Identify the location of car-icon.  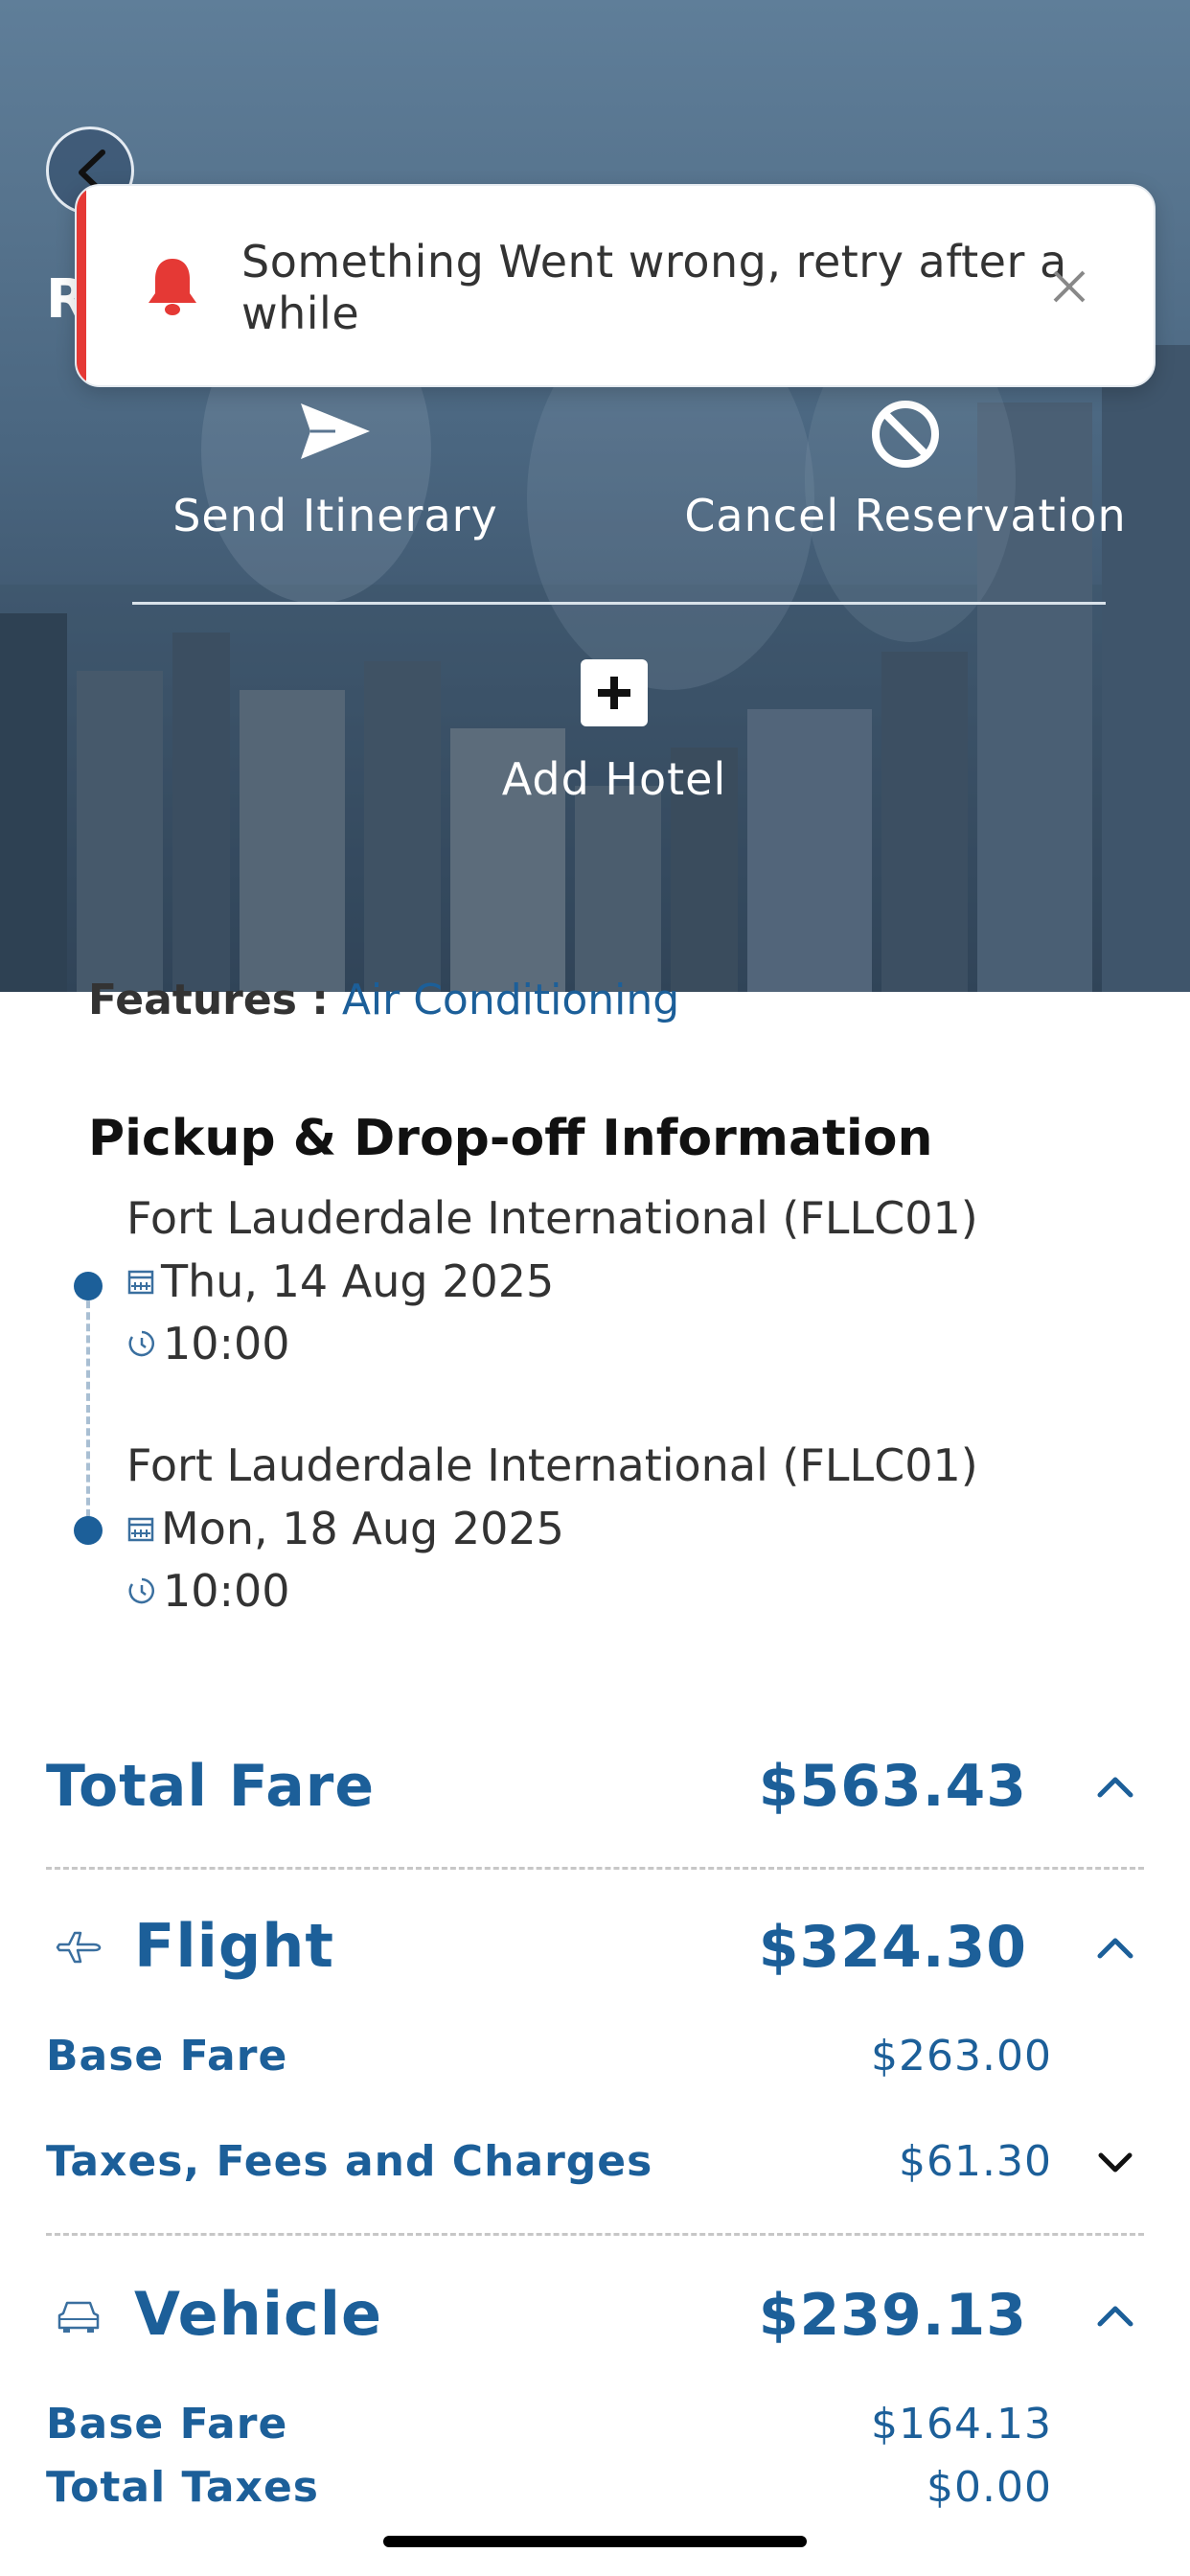
(78, 2317).